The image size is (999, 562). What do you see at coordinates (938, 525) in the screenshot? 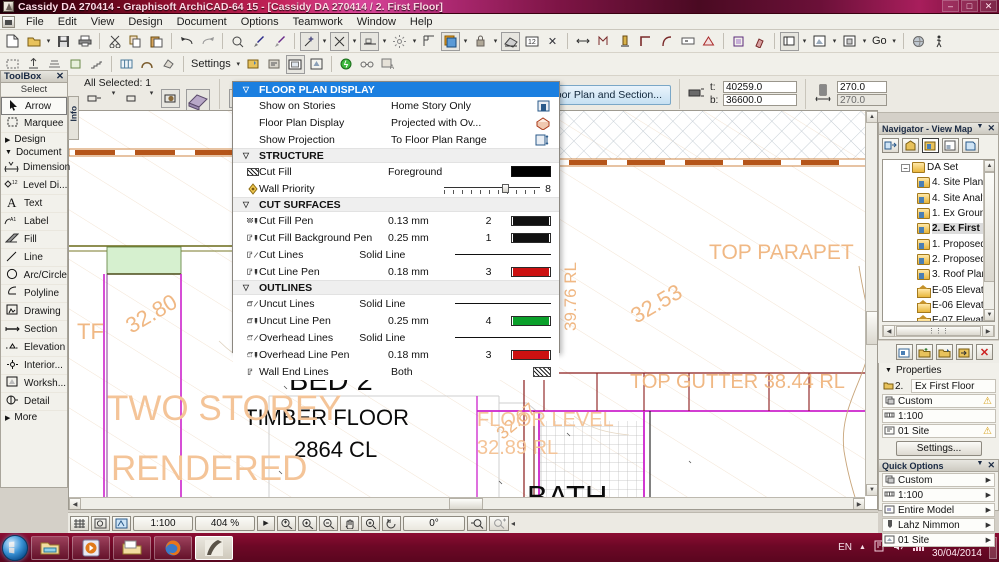
I see `quick-pen-set-row: Lahz Nimmon ▶` at bounding box center [938, 525].